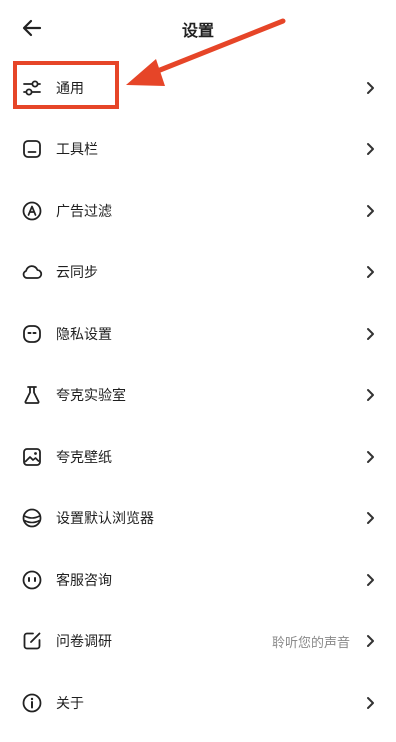 The height and width of the screenshot is (742, 396). I want to click on settings-item-label: 通用, so click(70, 88).